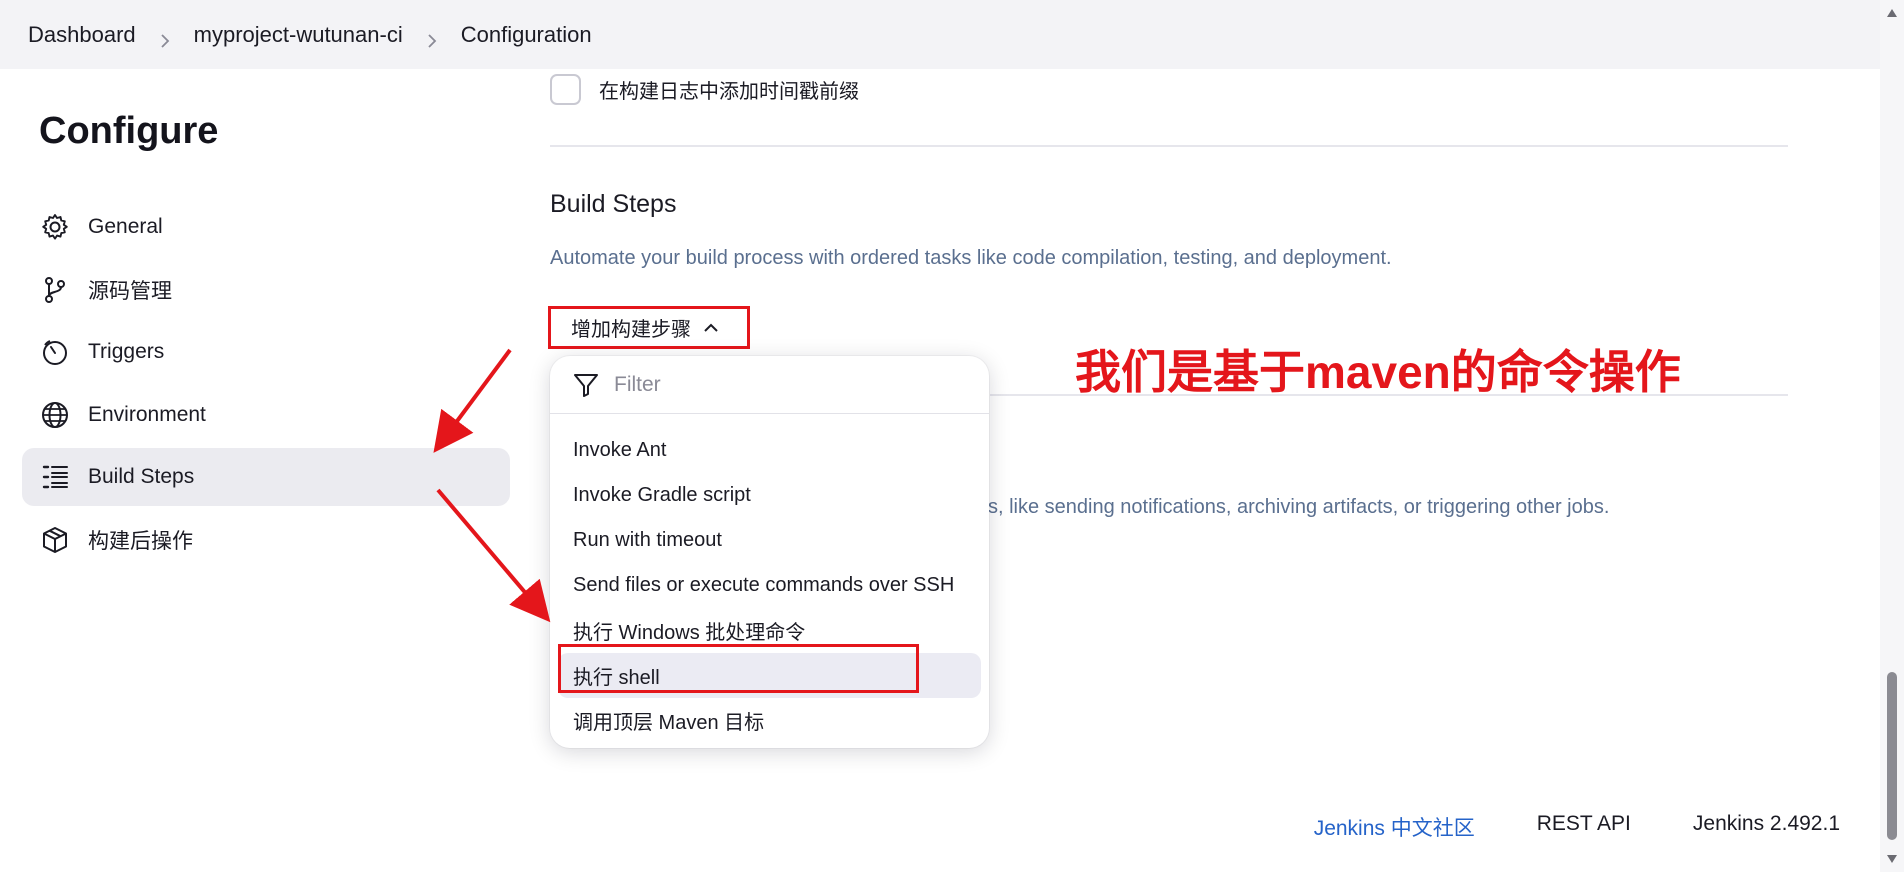 The width and height of the screenshot is (1904, 872). Describe the element at coordinates (130, 291) in the screenshot. I see `sidebar-item-label: 源码管理` at that location.